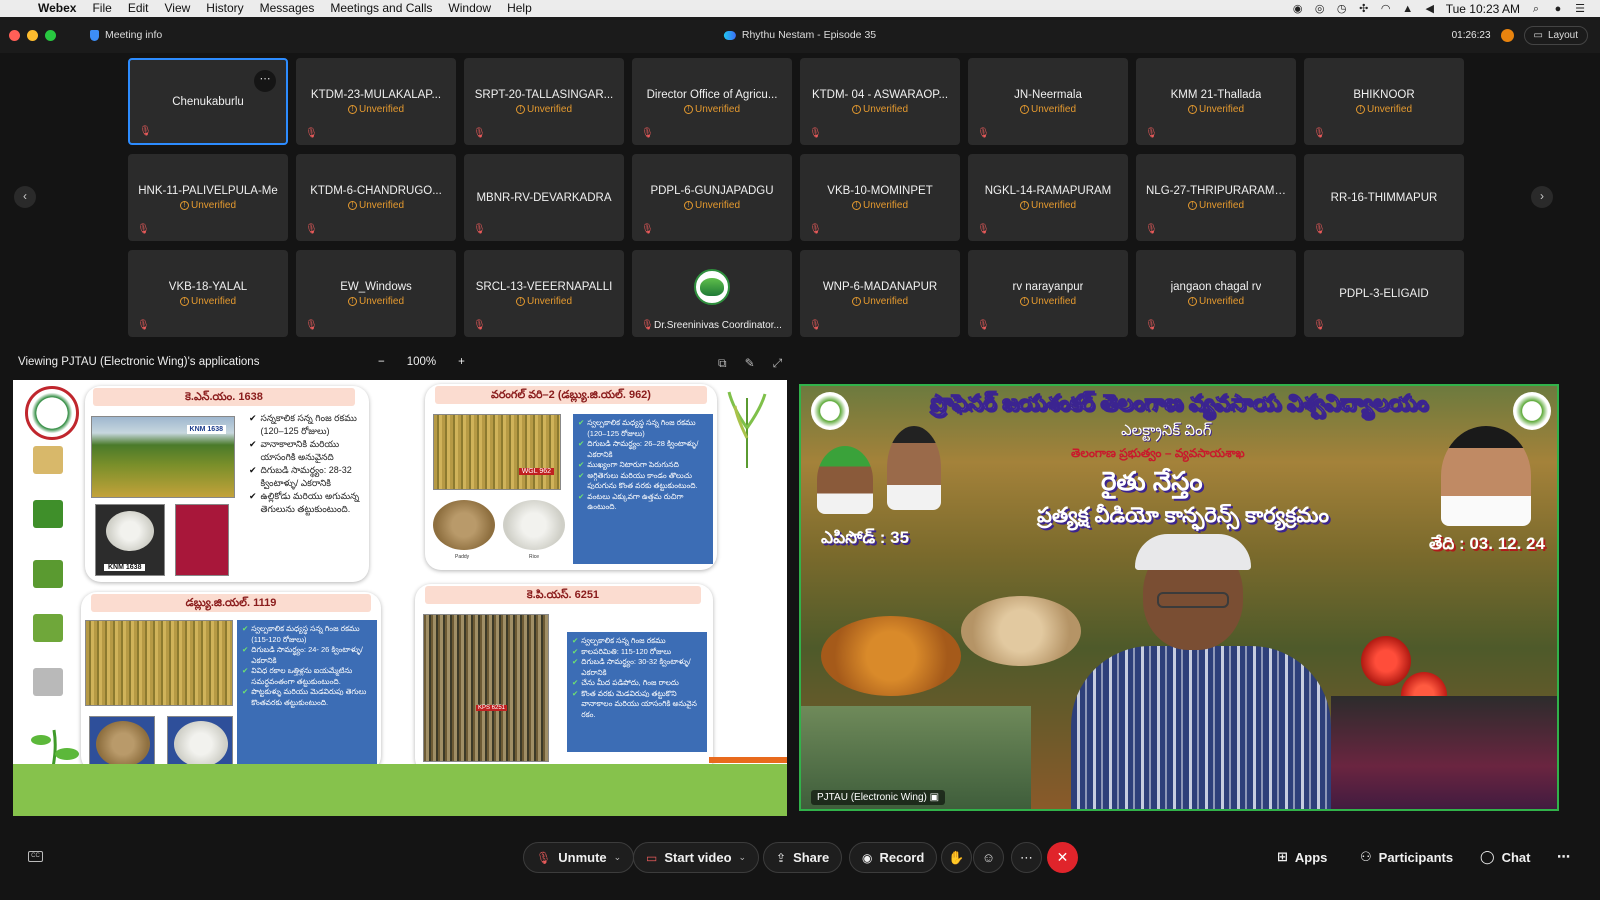 Image resolution: width=1600 pixels, height=900 pixels. What do you see at coordinates (778, 363) in the screenshot?
I see `fullscreen-icon: ⤢` at bounding box center [778, 363].